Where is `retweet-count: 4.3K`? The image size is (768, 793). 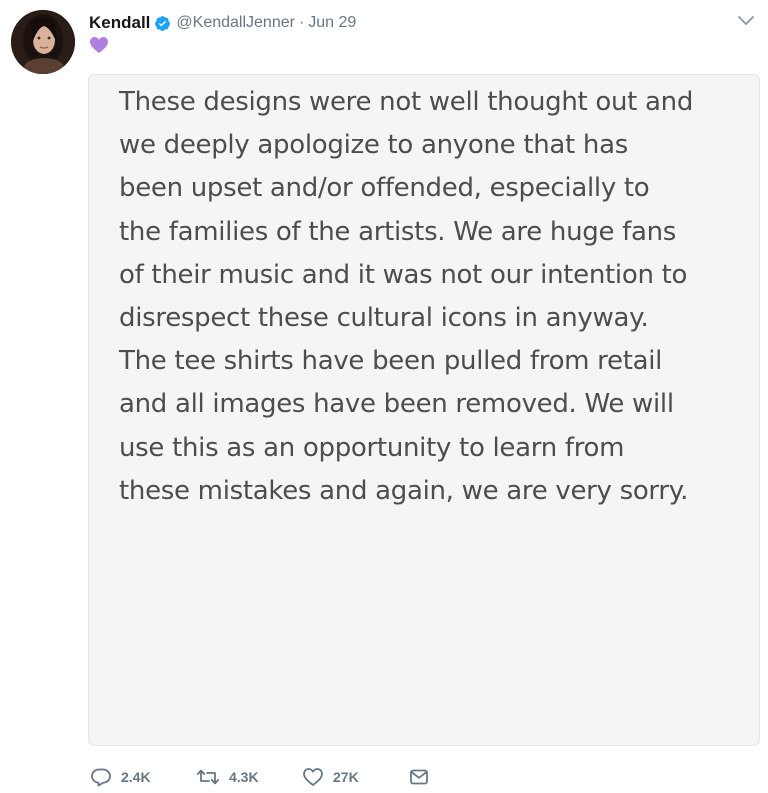
retweet-count: 4.3K is located at coordinates (244, 777).